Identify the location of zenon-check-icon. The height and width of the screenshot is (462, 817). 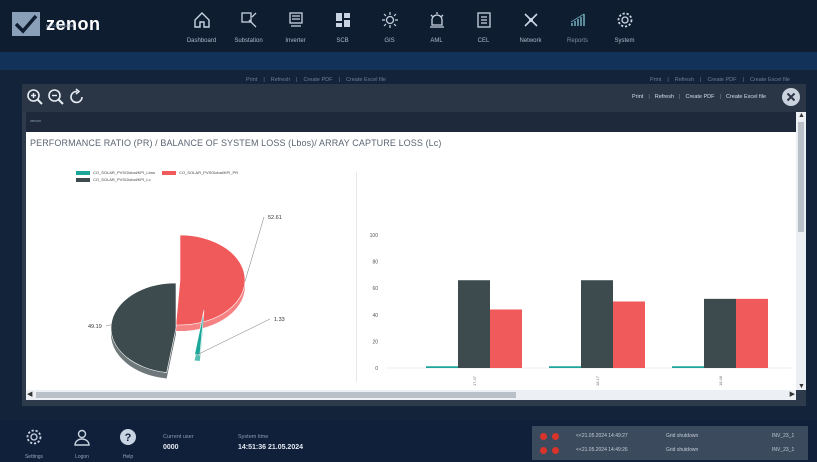
(26, 24).